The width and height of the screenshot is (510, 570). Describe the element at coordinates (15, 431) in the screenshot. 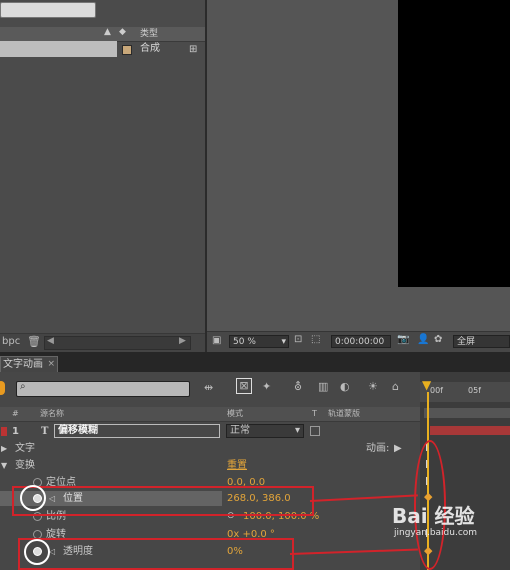

I see `layer-index: 1` at that location.